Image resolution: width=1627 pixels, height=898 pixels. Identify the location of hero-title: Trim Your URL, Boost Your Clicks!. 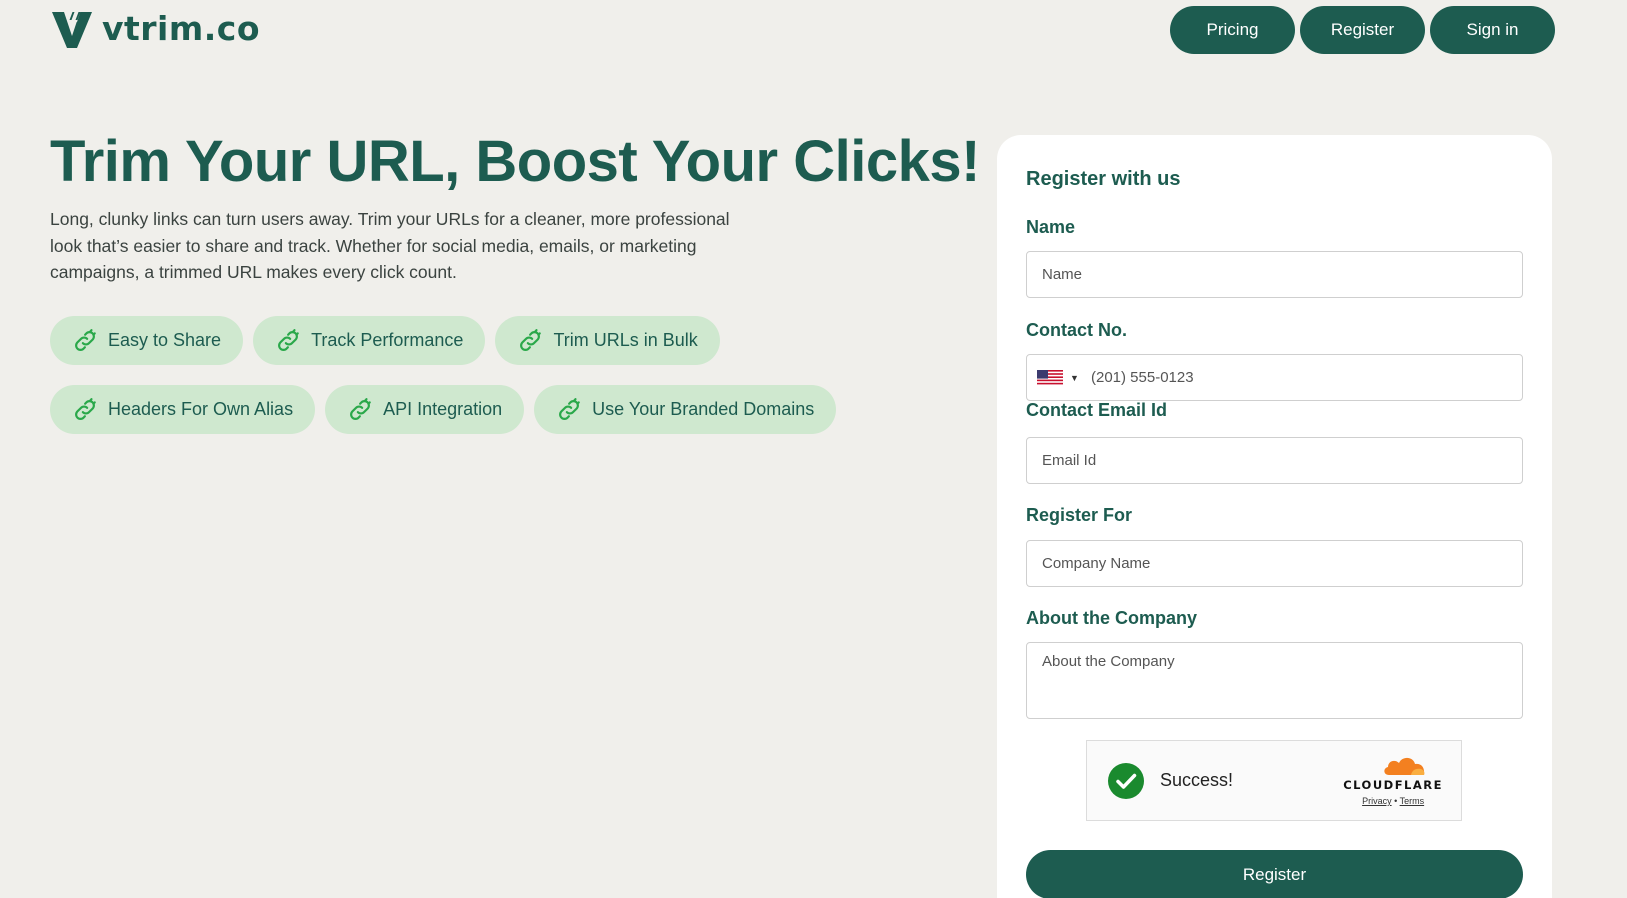
(515, 161).